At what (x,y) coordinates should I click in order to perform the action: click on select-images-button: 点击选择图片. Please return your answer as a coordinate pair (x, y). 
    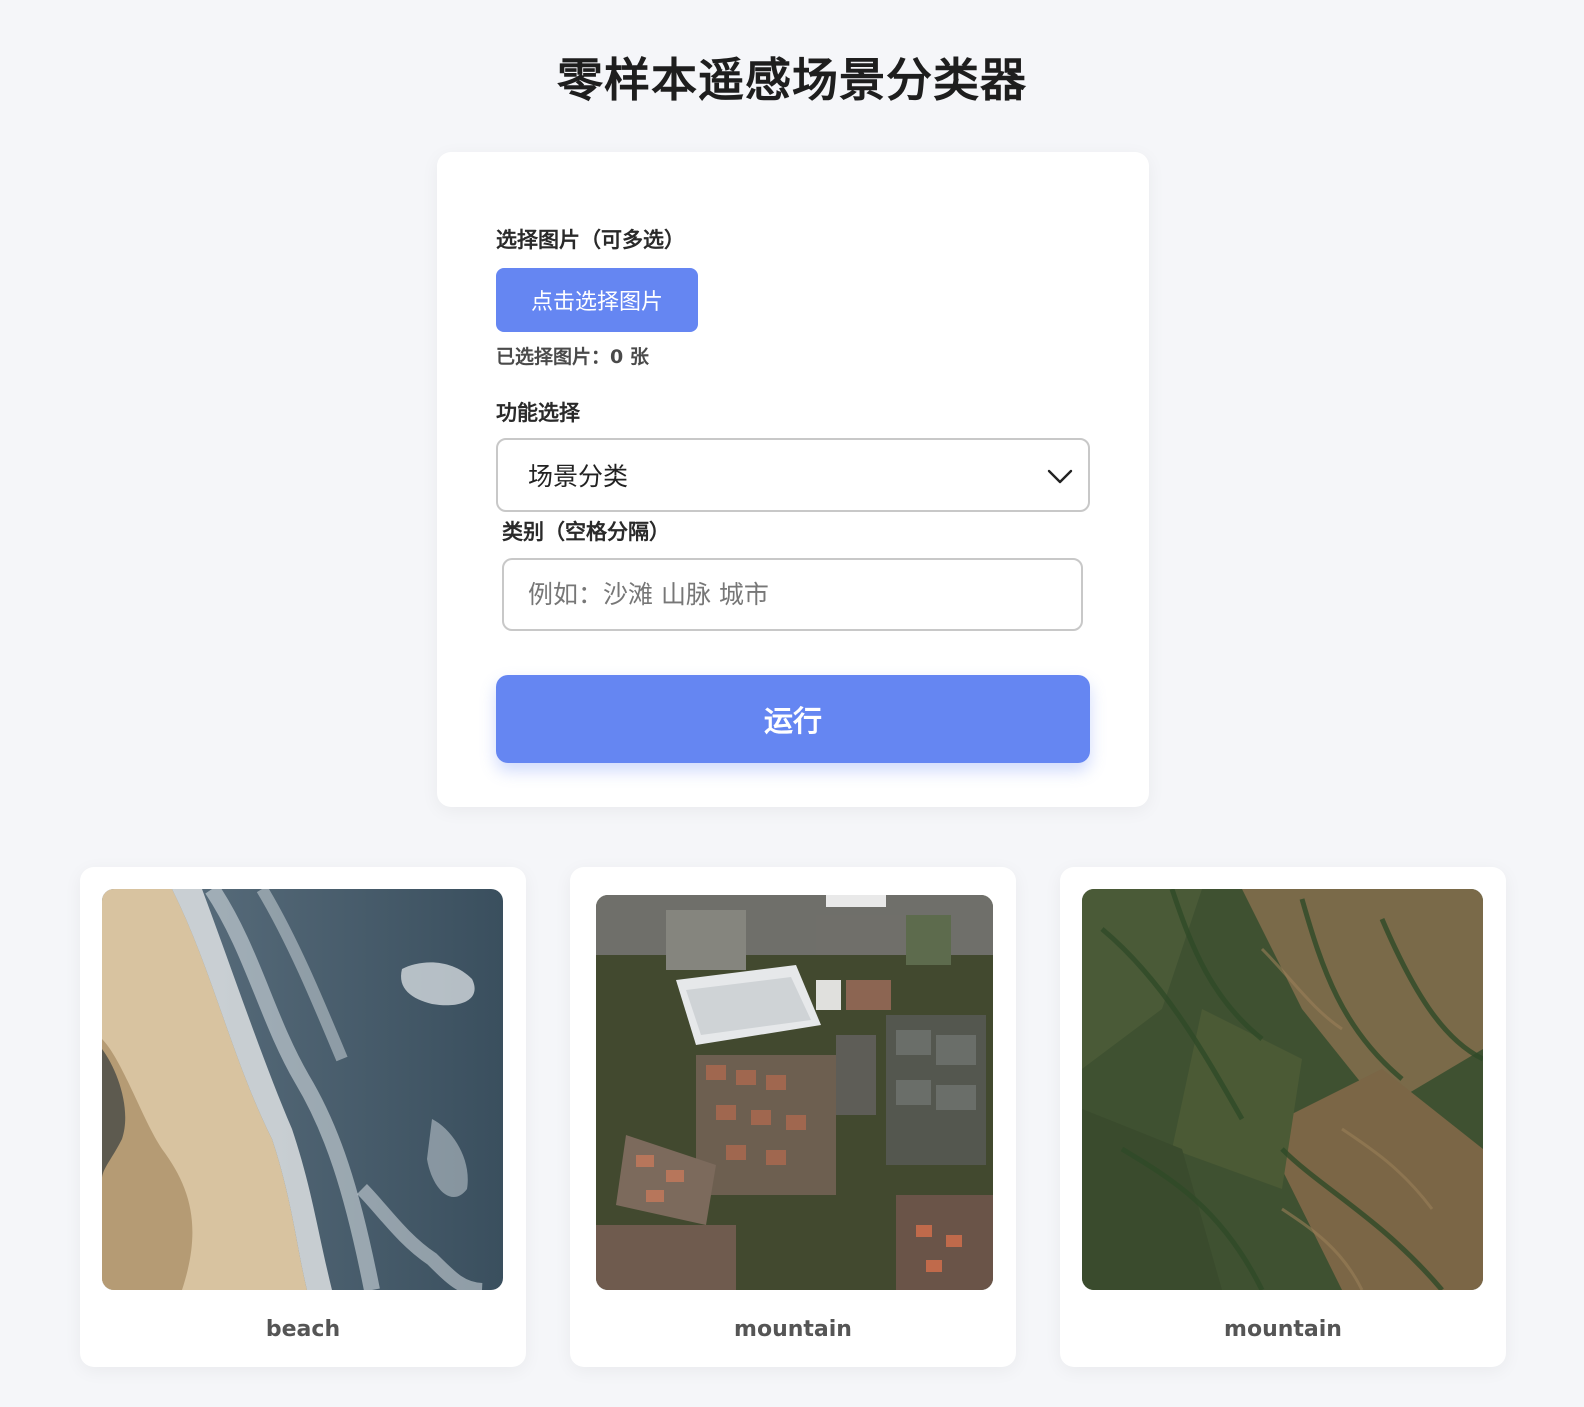
    Looking at the image, I should click on (597, 300).